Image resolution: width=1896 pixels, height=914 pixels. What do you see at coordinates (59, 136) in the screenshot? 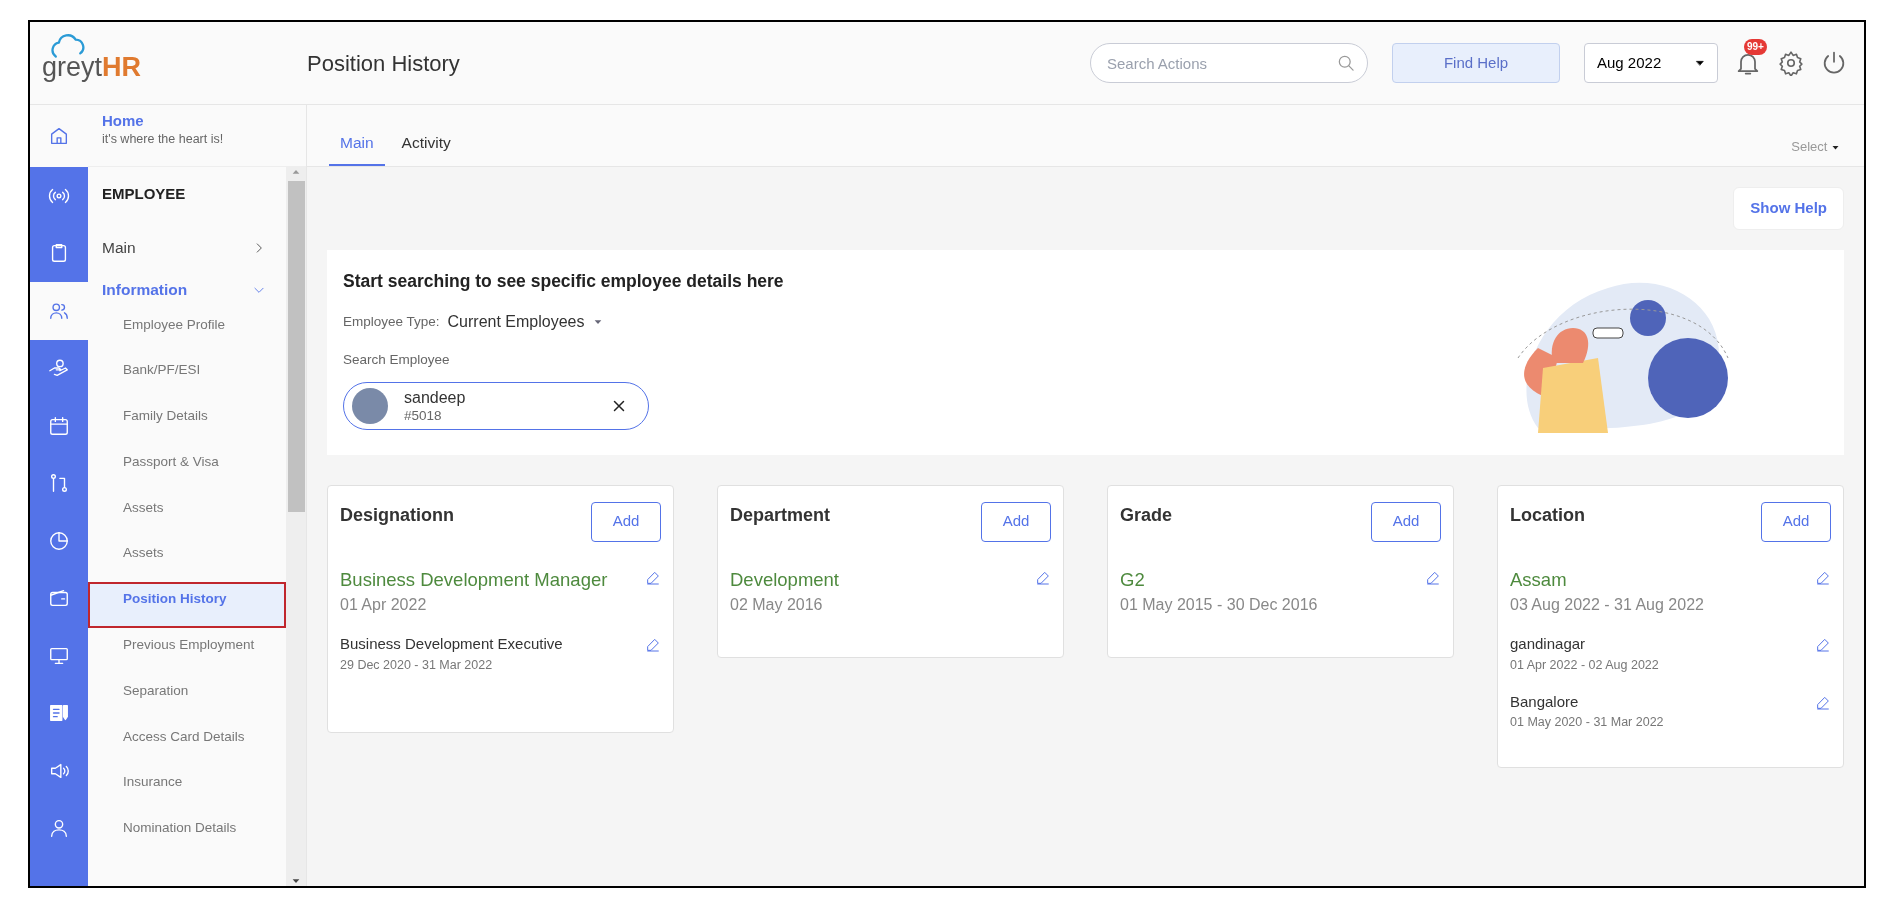
I see `home-icon` at bounding box center [59, 136].